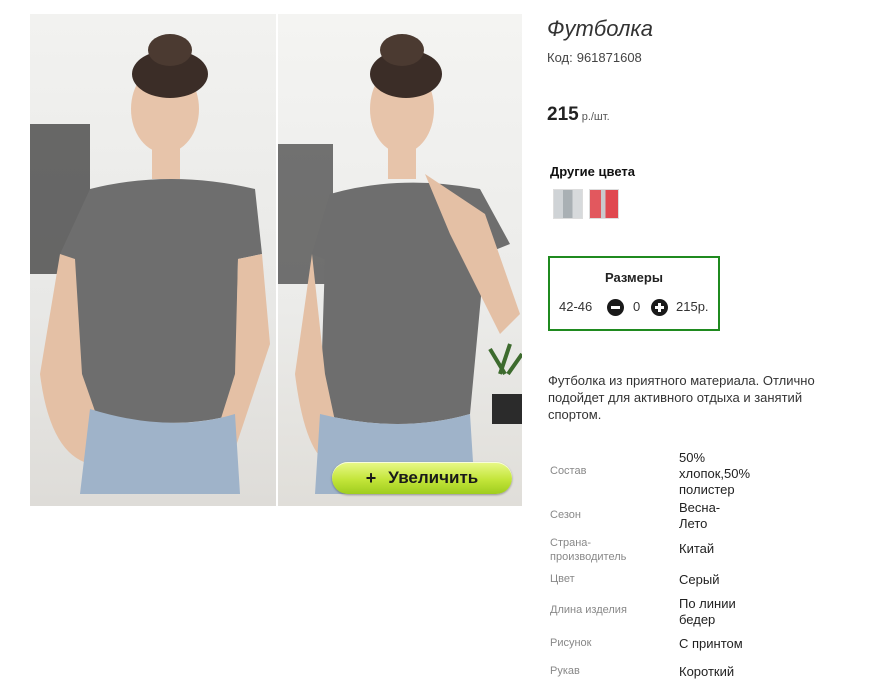  What do you see at coordinates (592, 171) in the screenshot?
I see `other-colors-heading: Другие цвета` at bounding box center [592, 171].